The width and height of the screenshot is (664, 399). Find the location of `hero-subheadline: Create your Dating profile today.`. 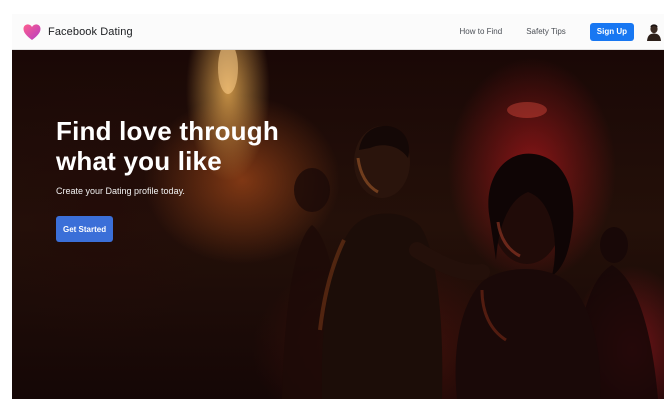

hero-subheadline: Create your Dating profile today. is located at coordinates (120, 191).